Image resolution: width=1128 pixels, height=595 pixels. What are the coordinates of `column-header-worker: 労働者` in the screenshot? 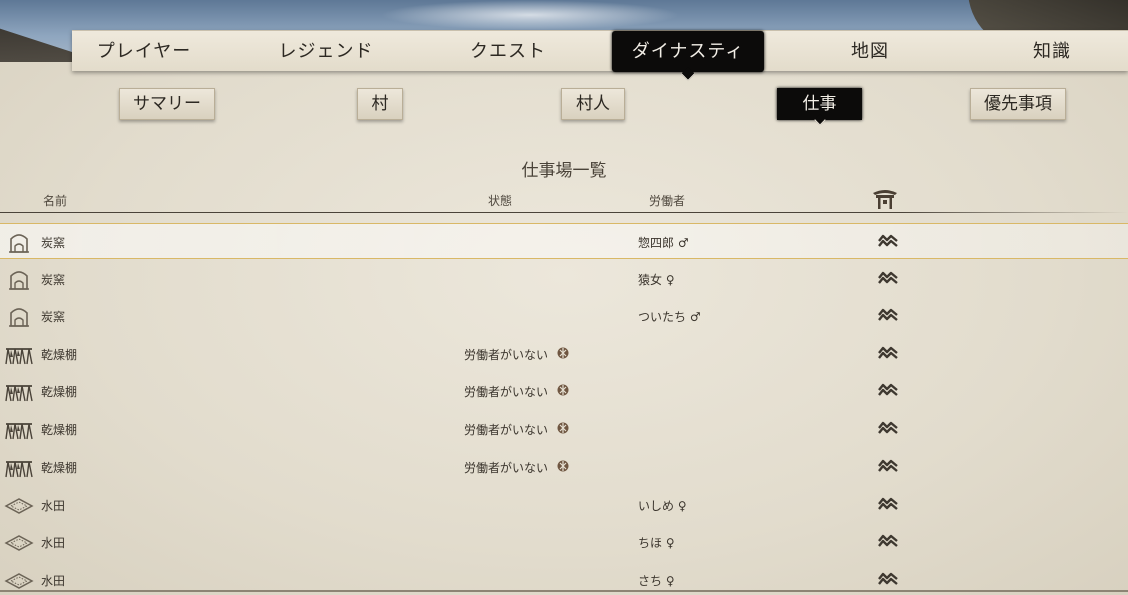 It's located at (667, 200).